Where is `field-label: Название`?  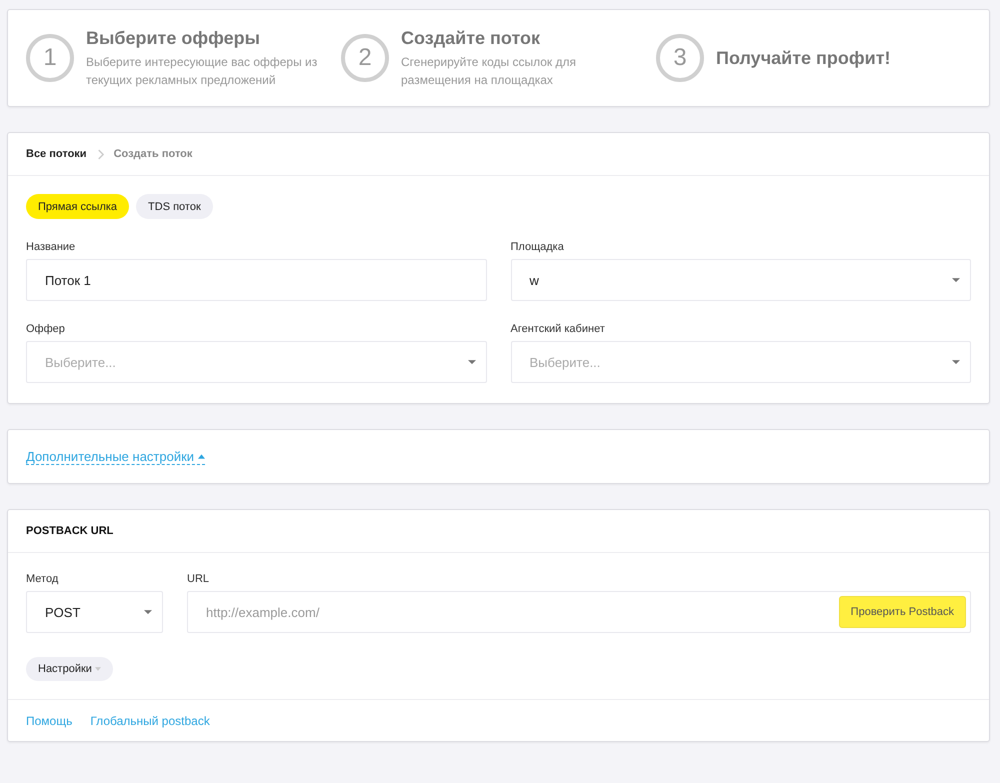 field-label: Название is located at coordinates (51, 247).